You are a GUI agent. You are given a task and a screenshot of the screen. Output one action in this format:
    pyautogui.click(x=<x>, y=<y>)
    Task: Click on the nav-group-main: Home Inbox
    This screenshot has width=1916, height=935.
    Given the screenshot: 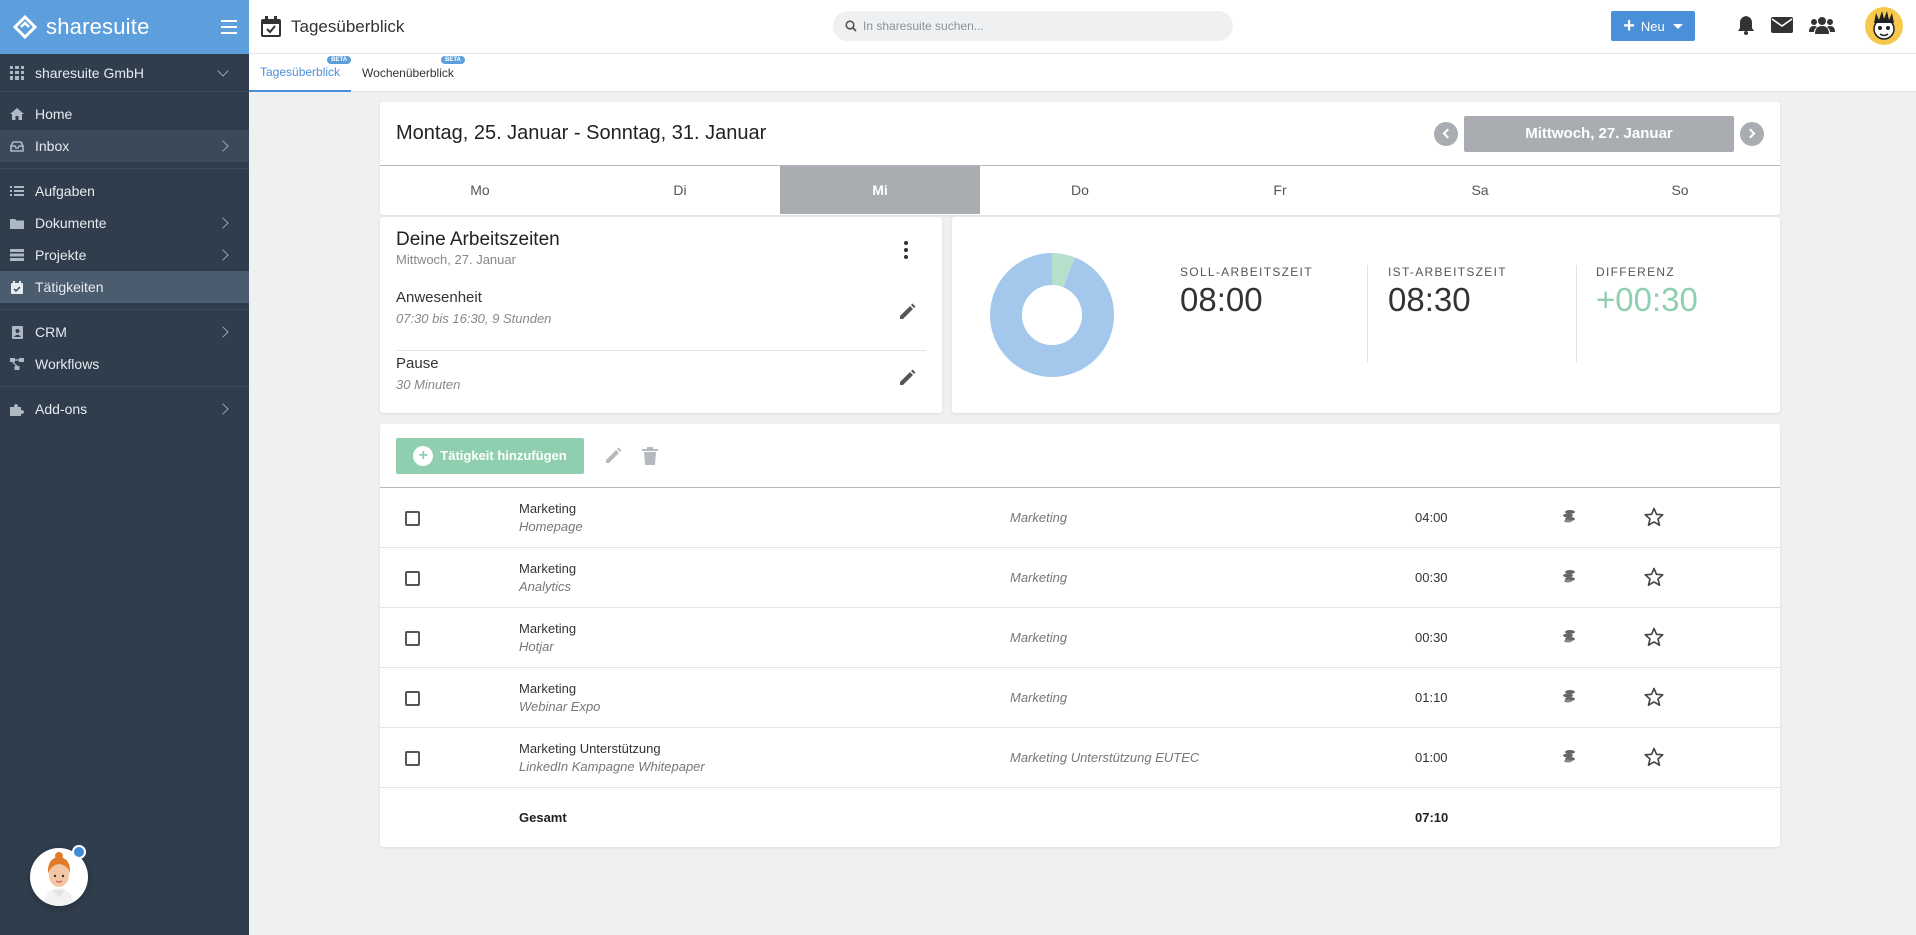 What is the action you would take?
    pyautogui.click(x=124, y=130)
    